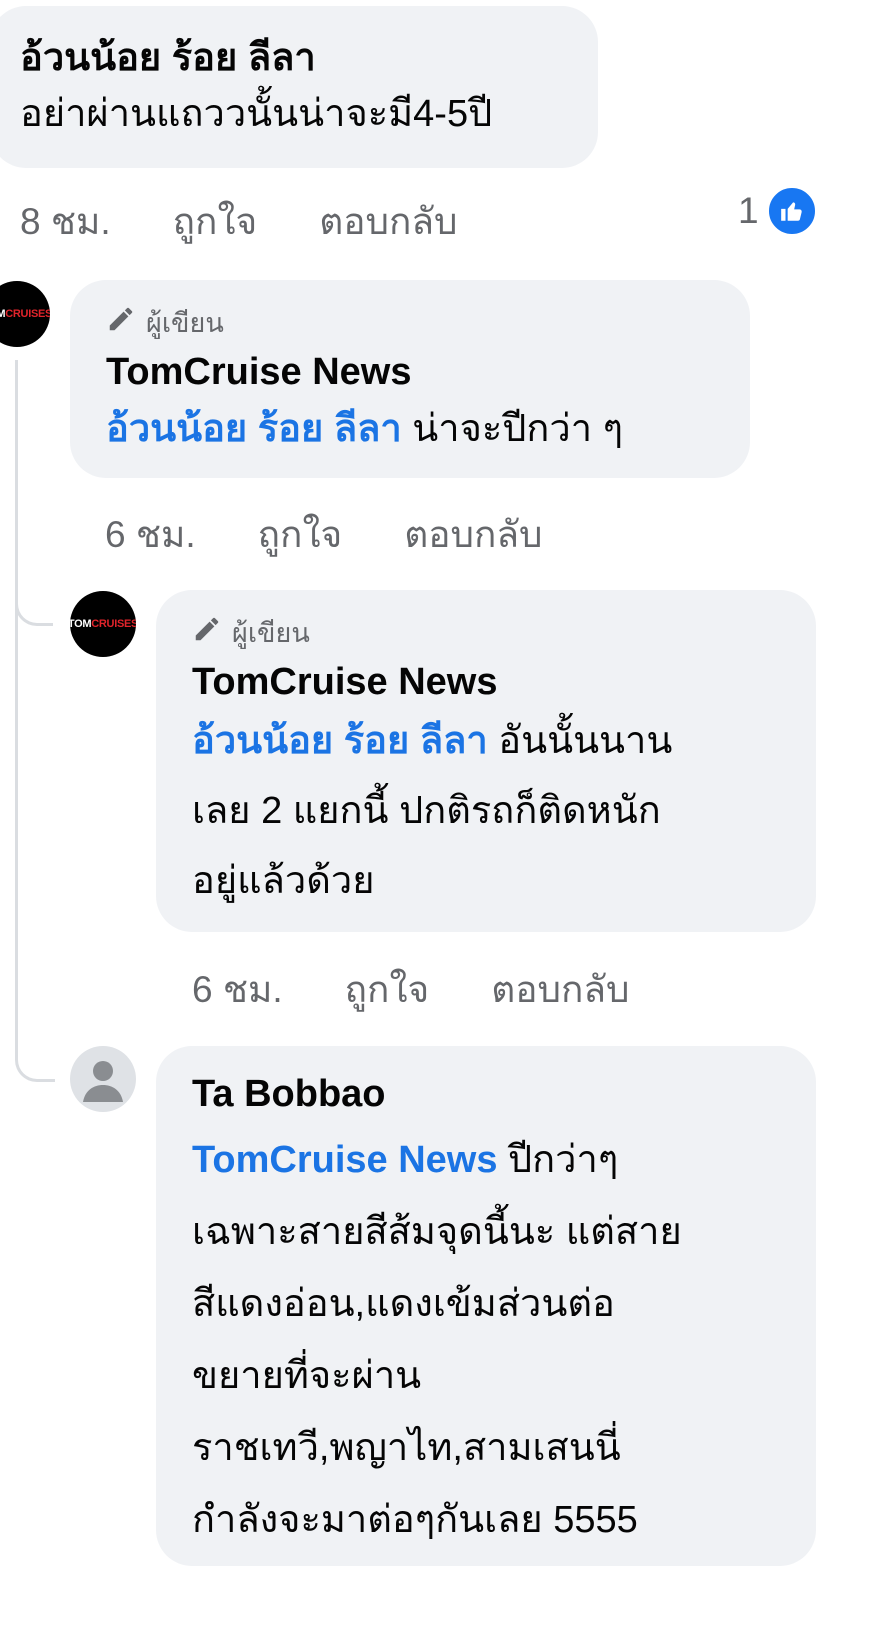 The height and width of the screenshot is (1633, 888). I want to click on reply-text-line: เลย 2 แยกนี้ ปกติรถก็ติดหนัก, so click(426, 811).